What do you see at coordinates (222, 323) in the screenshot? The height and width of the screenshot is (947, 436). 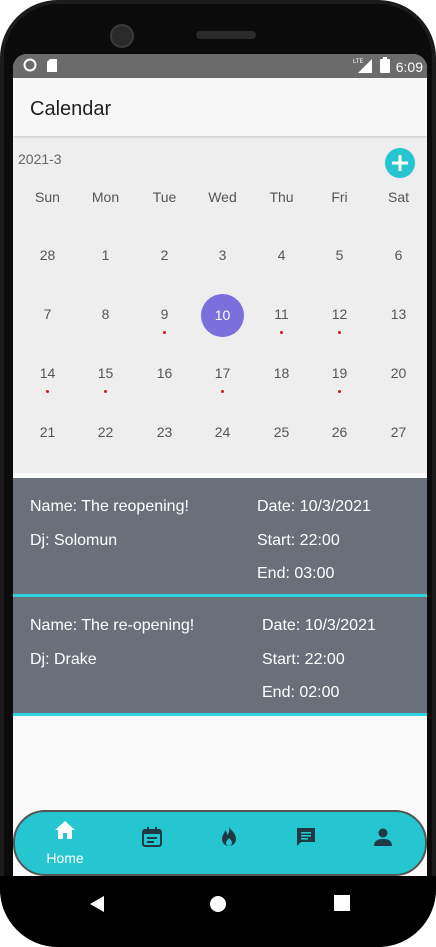 I see `calendar-day: 10` at bounding box center [222, 323].